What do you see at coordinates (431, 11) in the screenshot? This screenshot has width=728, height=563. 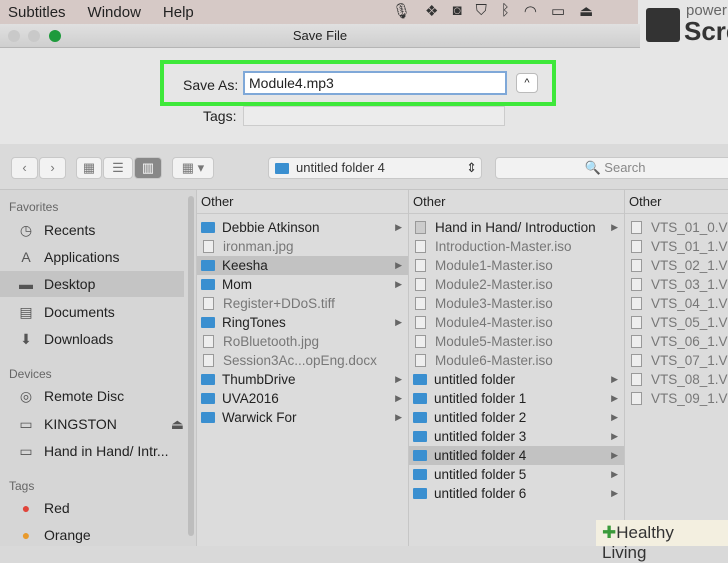 I see `dropbox-icon: ❖` at bounding box center [431, 11].